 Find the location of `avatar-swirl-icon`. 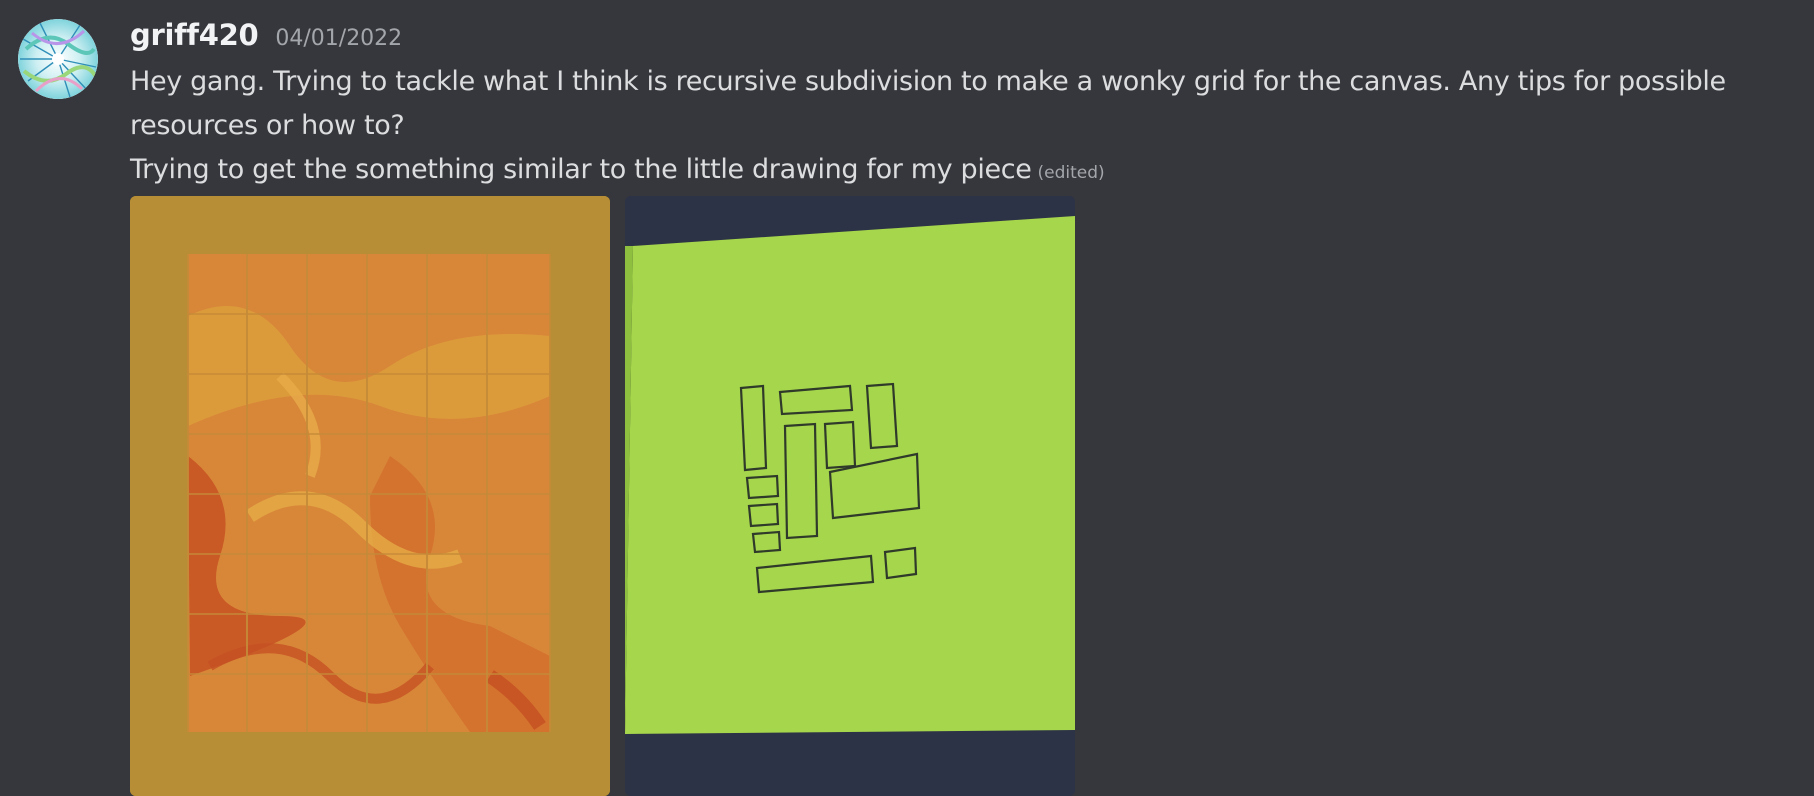

avatar-swirl-icon is located at coordinates (58, 59).